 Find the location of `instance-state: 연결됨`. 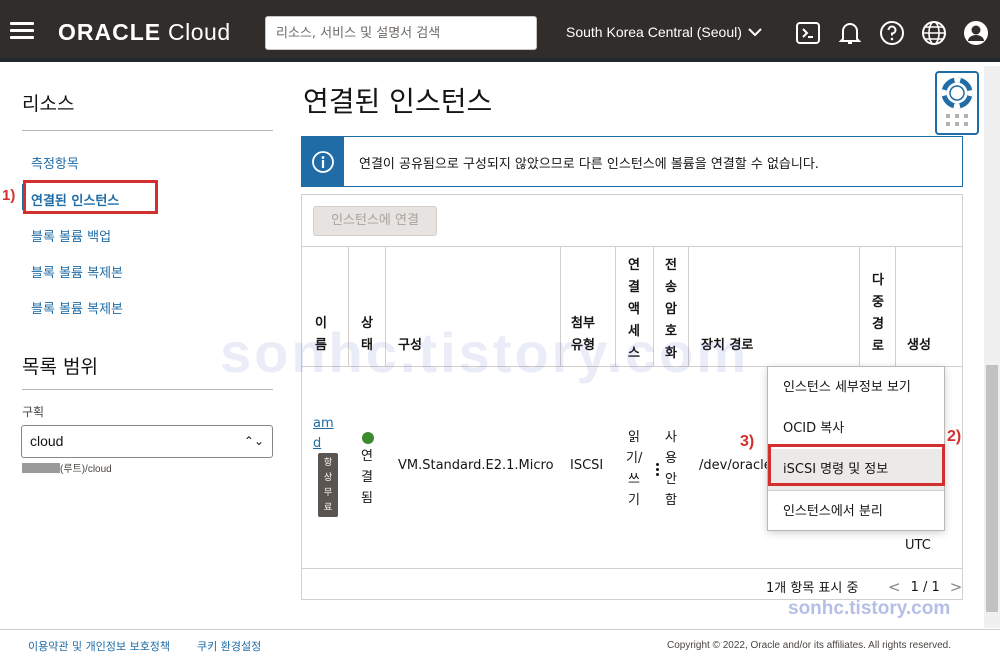

instance-state: 연결됨 is located at coordinates (367, 477).